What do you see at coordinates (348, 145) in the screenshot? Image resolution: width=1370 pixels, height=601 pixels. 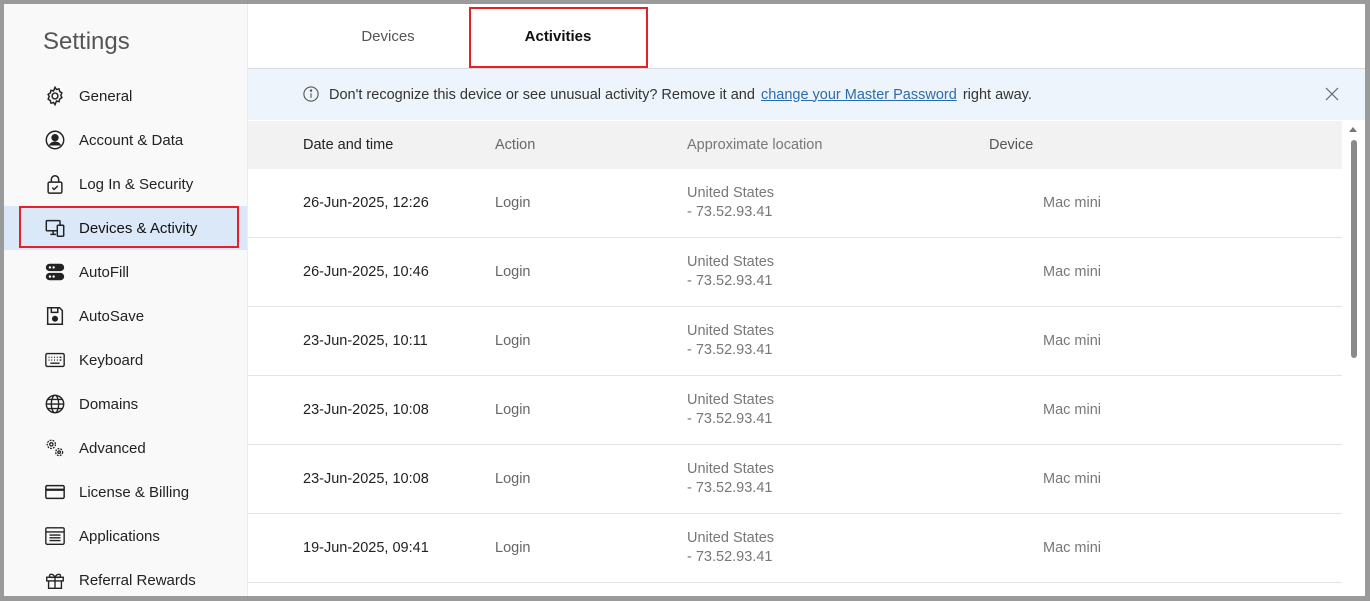 I see `column-header-date: Date and time` at bounding box center [348, 145].